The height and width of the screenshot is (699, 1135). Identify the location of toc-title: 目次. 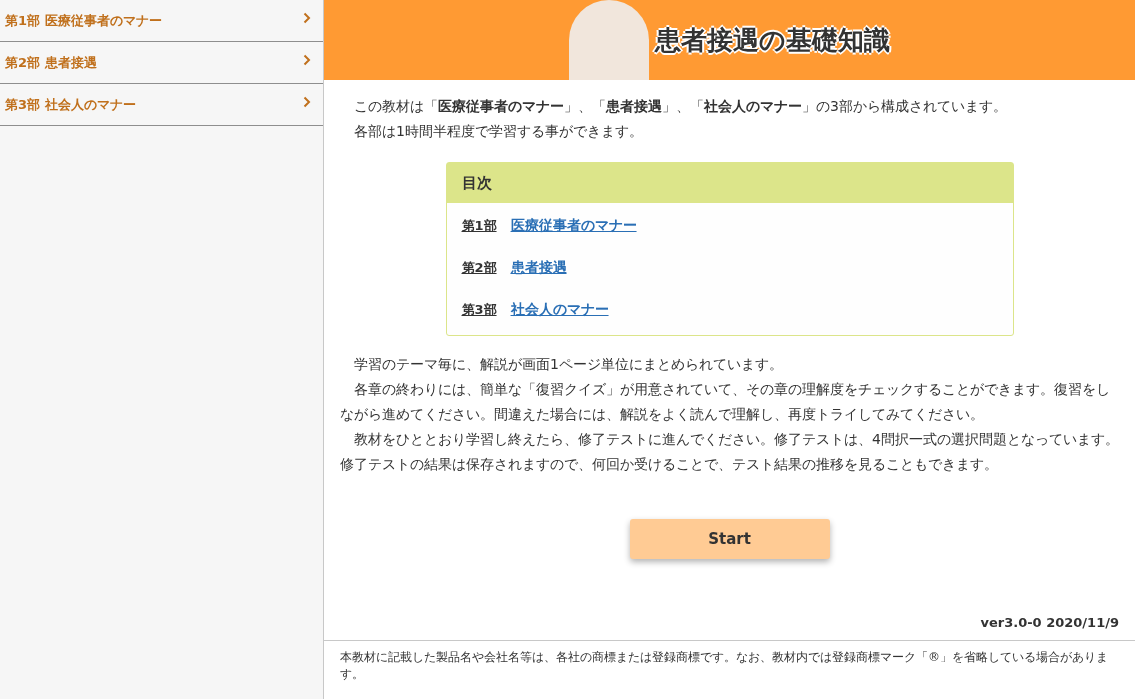
(729, 183).